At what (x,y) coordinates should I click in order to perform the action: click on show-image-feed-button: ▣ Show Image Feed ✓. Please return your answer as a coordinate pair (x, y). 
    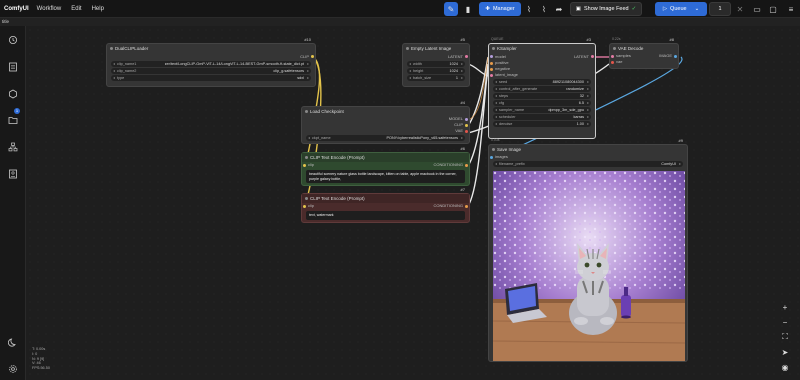
    Looking at the image, I should click on (606, 9).